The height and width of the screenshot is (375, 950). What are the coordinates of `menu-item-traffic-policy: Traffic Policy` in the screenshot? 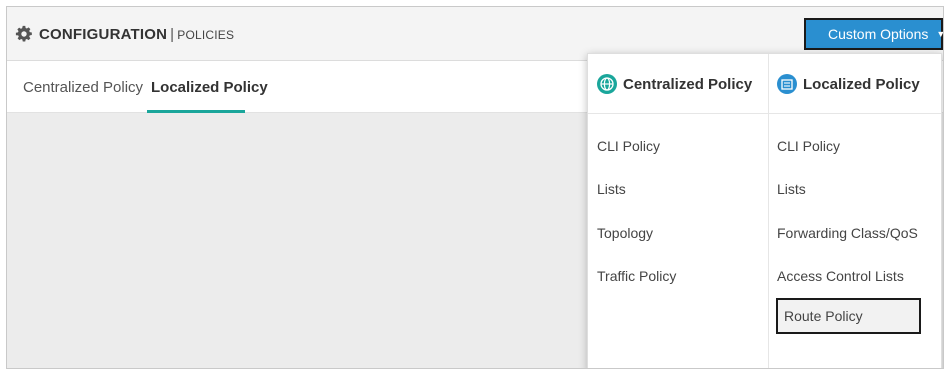 It's located at (678, 276).